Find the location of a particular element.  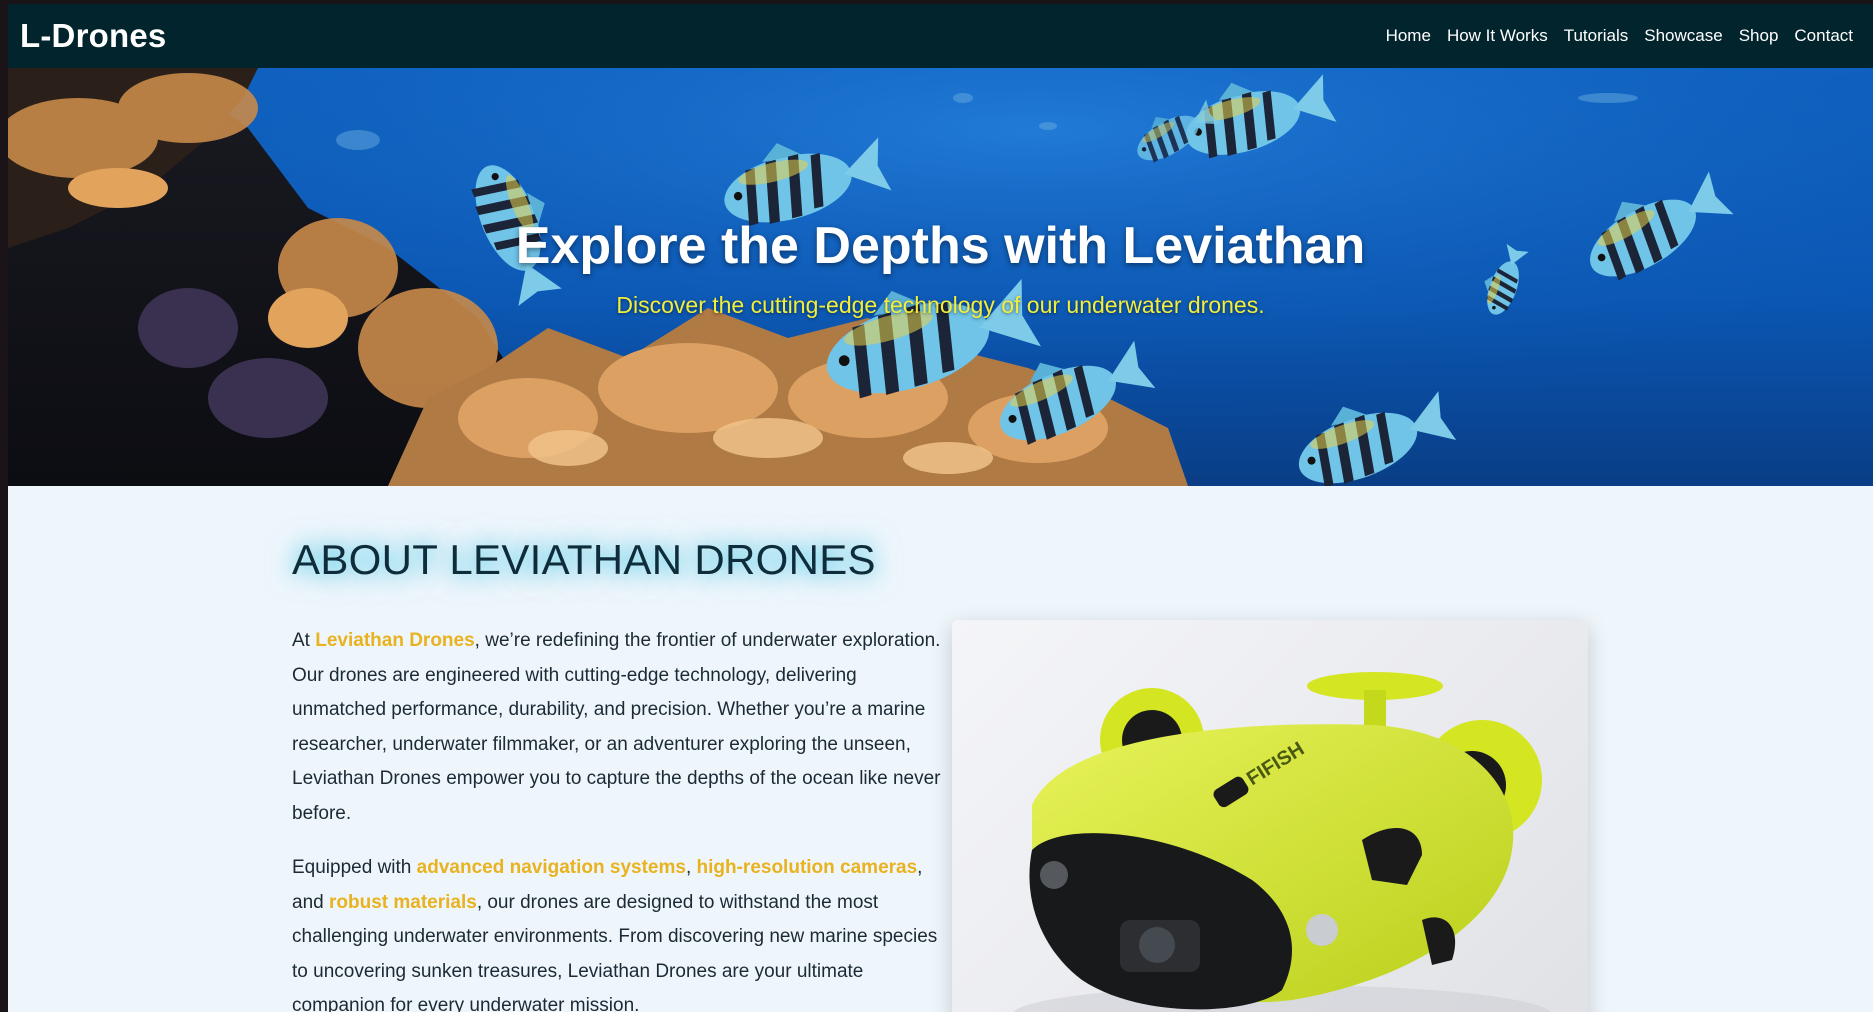

nav-link-home: Home is located at coordinates (1408, 36).